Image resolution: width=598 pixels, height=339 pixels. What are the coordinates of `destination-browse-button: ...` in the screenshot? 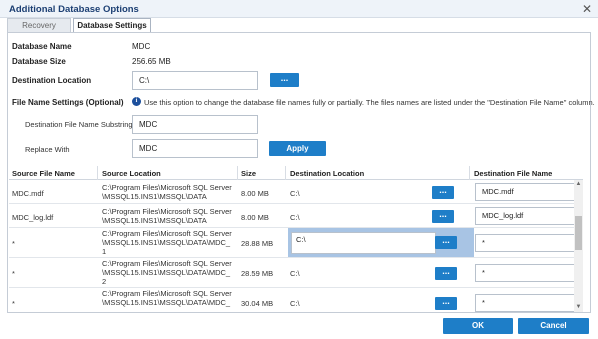 It's located at (284, 80).